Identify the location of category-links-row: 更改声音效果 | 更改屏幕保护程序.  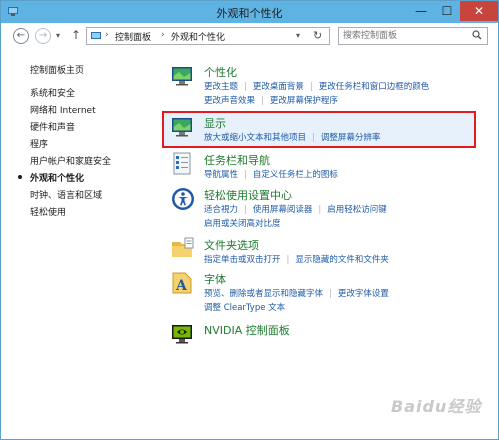
(271, 101).